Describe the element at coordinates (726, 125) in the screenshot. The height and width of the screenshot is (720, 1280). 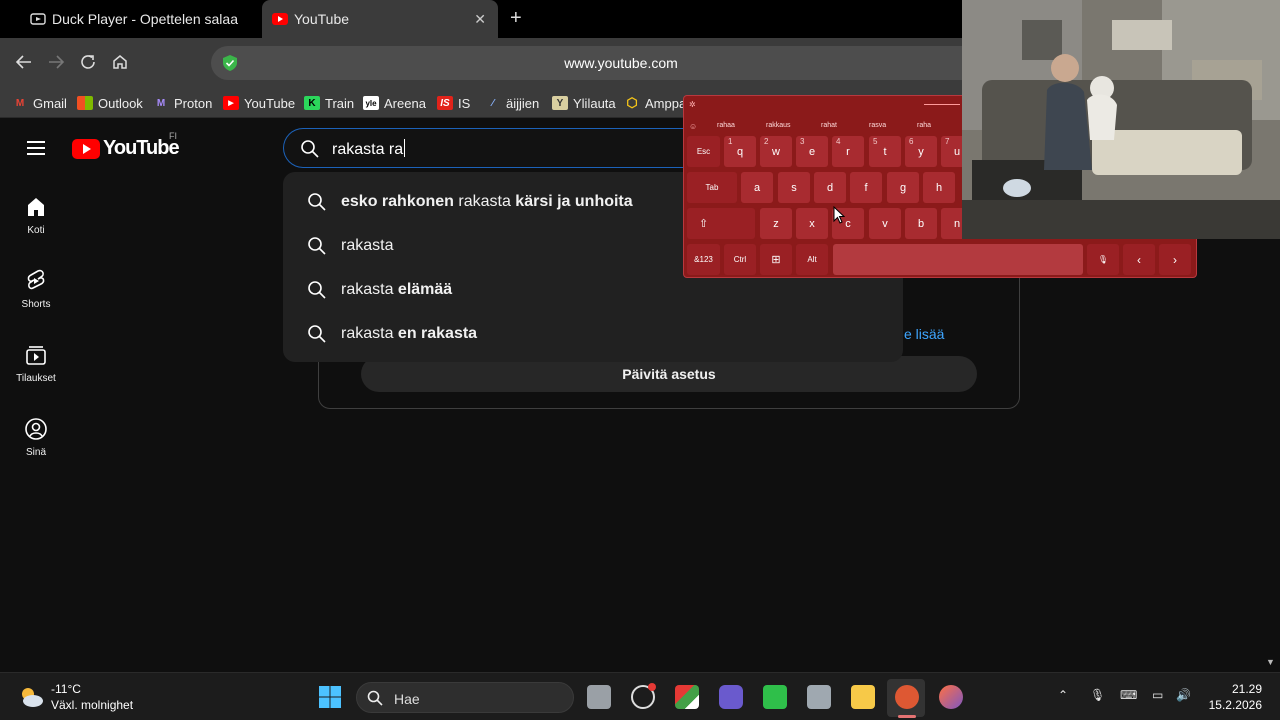
I see `prediction-item: rahaa` at that location.